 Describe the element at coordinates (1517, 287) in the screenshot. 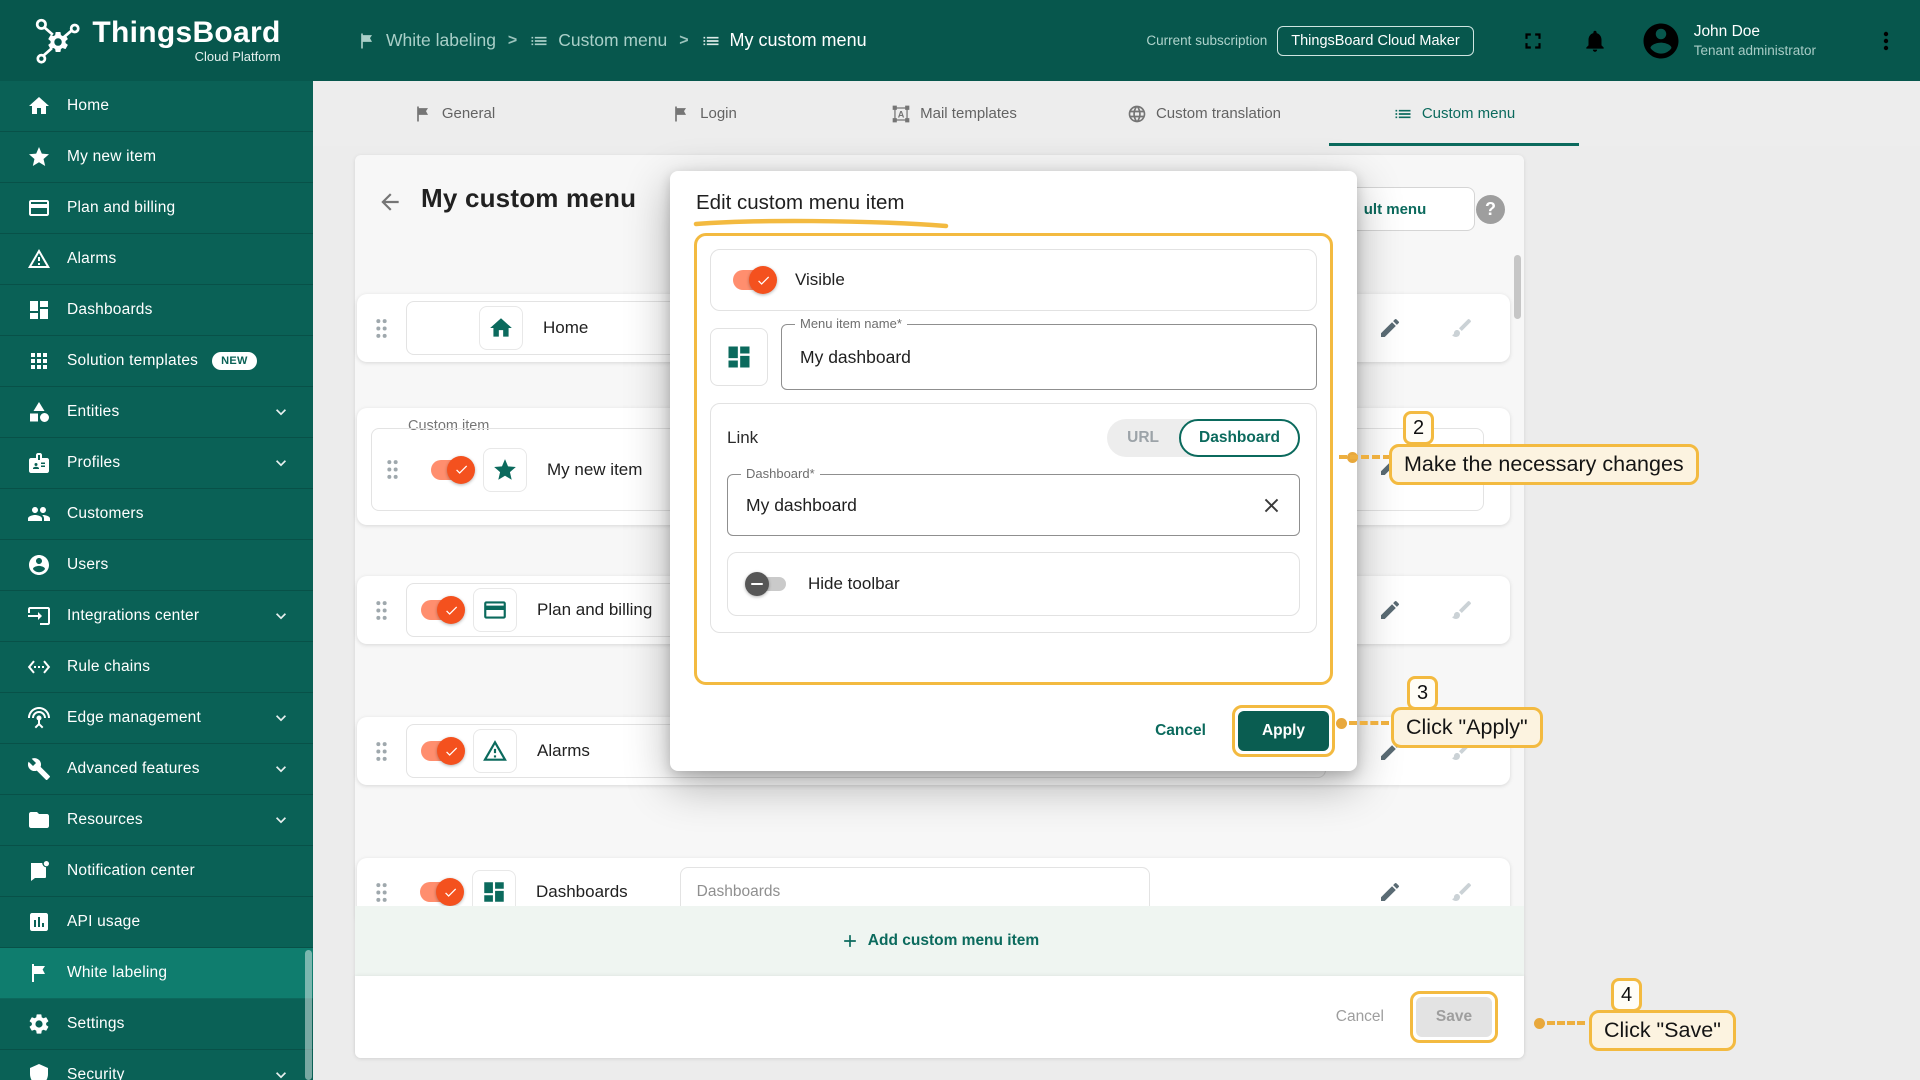

I see `content-scrollbar` at that location.